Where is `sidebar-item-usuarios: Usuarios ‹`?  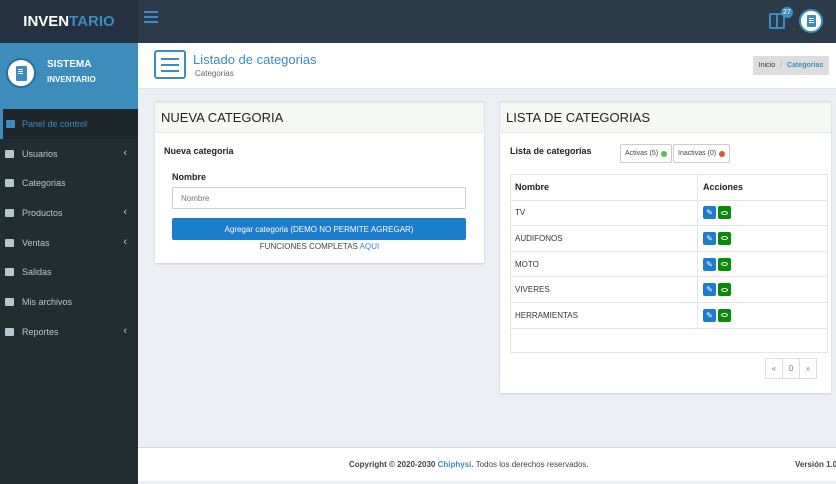 sidebar-item-usuarios: Usuarios ‹ is located at coordinates (69, 154).